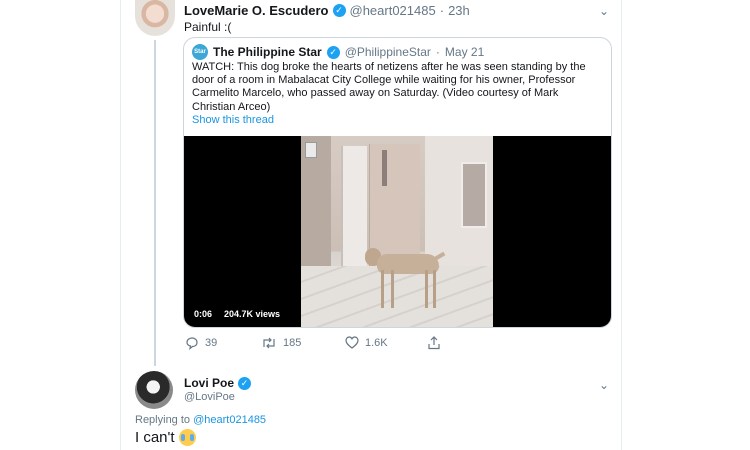 The image size is (750, 450). Describe the element at coordinates (209, 383) in the screenshot. I see `tweet2-author-name: Lovi Poe` at that location.